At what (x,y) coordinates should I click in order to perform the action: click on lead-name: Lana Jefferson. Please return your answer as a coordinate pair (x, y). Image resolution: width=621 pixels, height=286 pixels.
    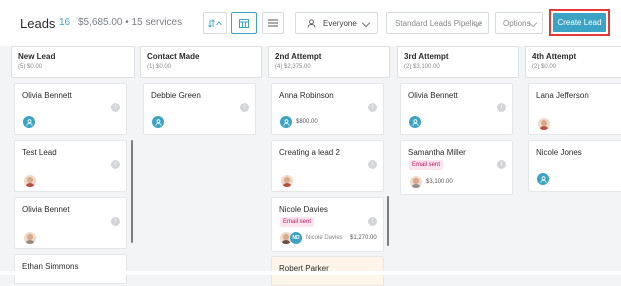
    Looking at the image, I should click on (562, 95).